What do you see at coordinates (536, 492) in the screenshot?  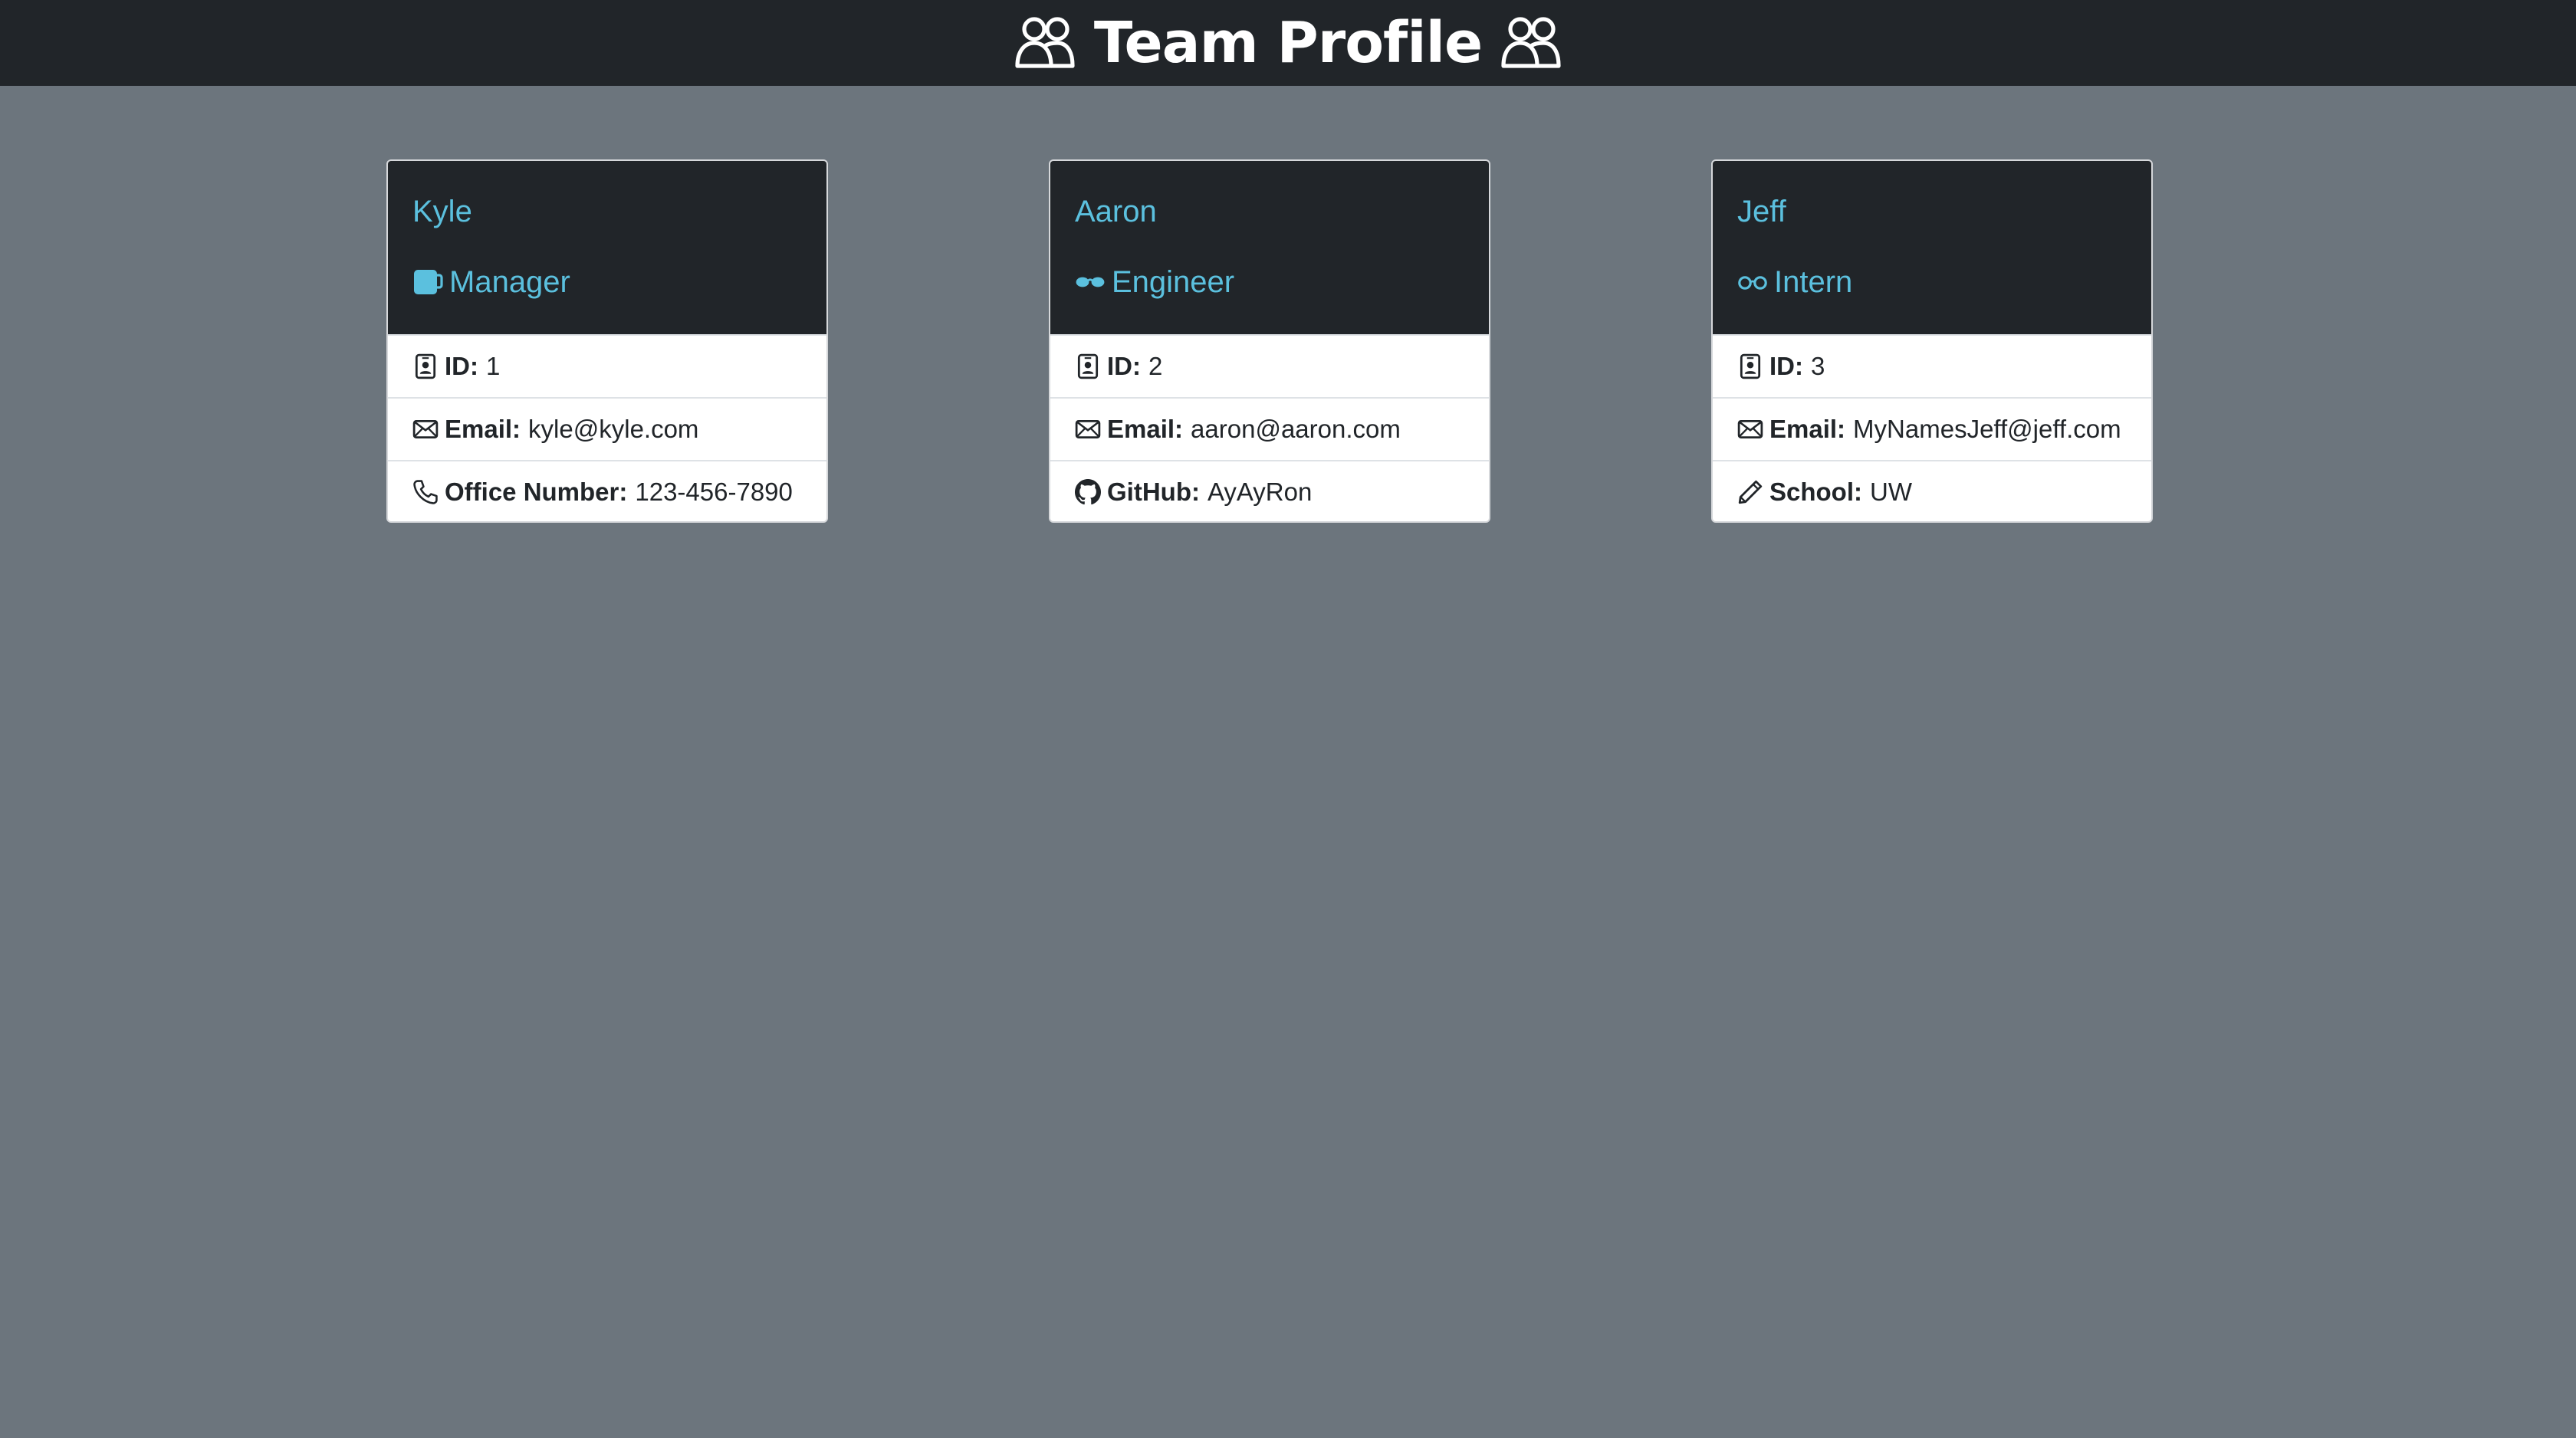 I see `office-number-label: Office Number:` at bounding box center [536, 492].